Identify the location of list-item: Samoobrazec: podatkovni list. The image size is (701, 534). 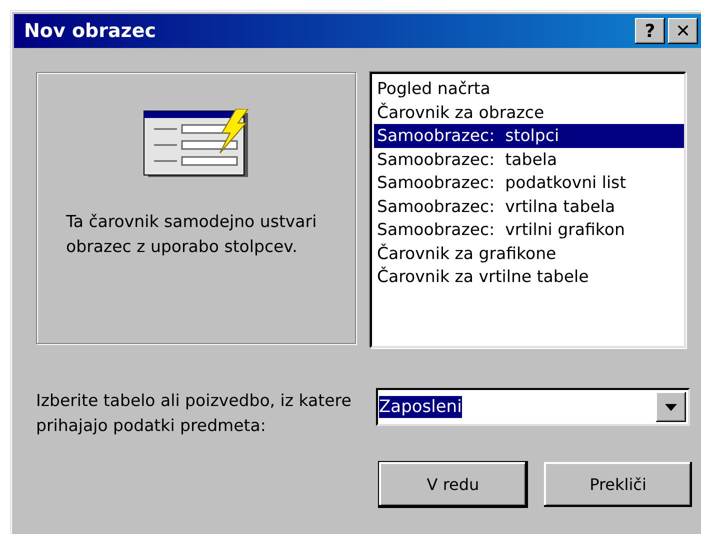
(529, 182).